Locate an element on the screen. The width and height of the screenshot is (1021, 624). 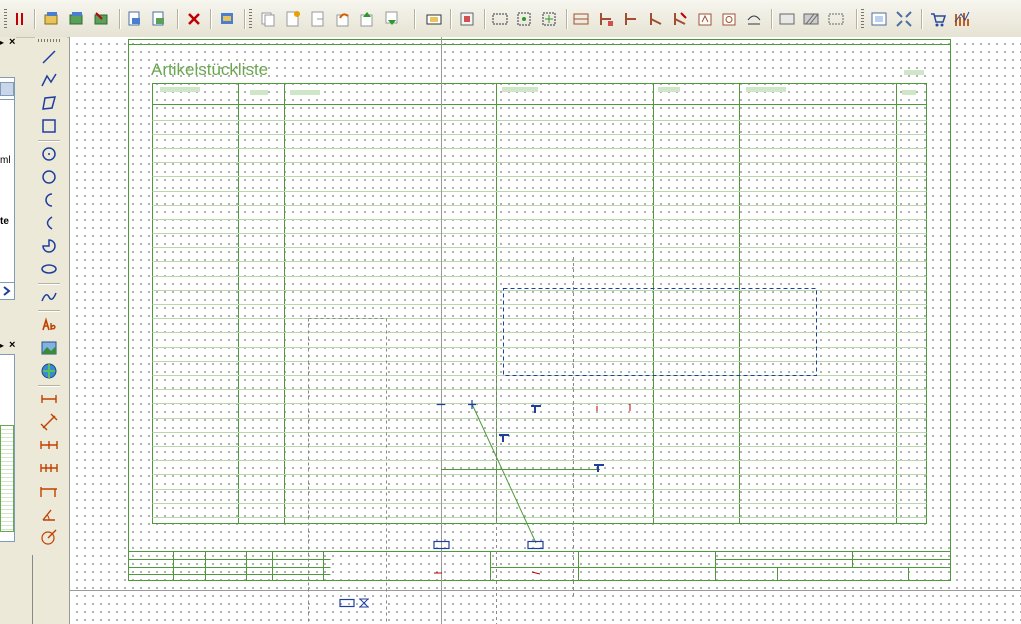
toolbar-grip is located at coordinates (5, 19).